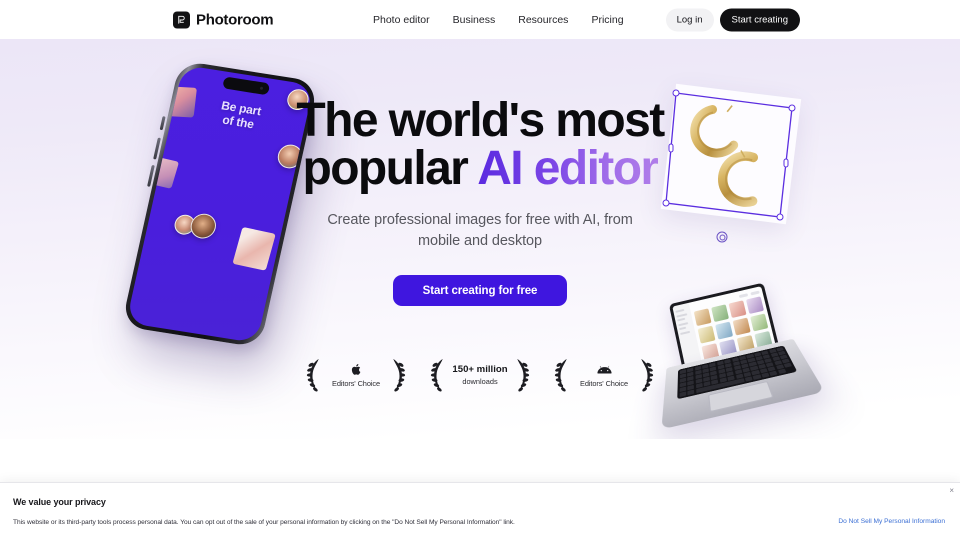 The image size is (960, 540). I want to click on start-creating-free-button: Start creating for free, so click(480, 291).